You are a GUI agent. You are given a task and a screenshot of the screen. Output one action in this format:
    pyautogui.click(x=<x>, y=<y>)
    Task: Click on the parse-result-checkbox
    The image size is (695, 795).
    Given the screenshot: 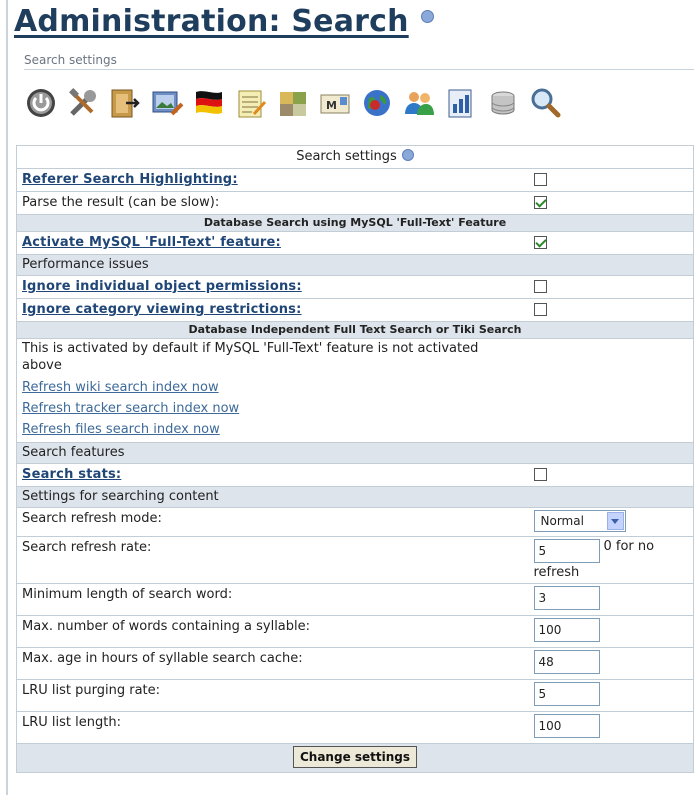 What is the action you would take?
    pyautogui.click(x=540, y=202)
    